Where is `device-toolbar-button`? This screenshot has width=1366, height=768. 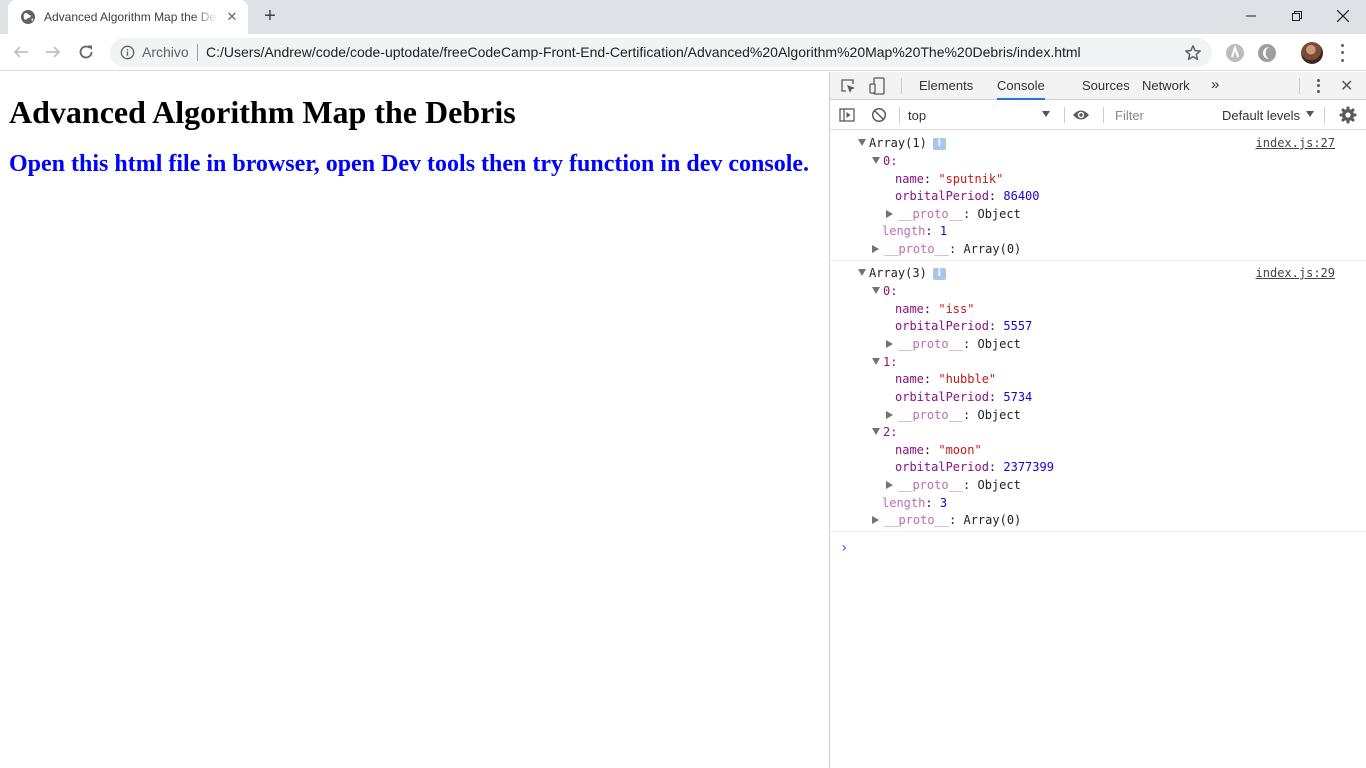 device-toolbar-button is located at coordinates (877, 86).